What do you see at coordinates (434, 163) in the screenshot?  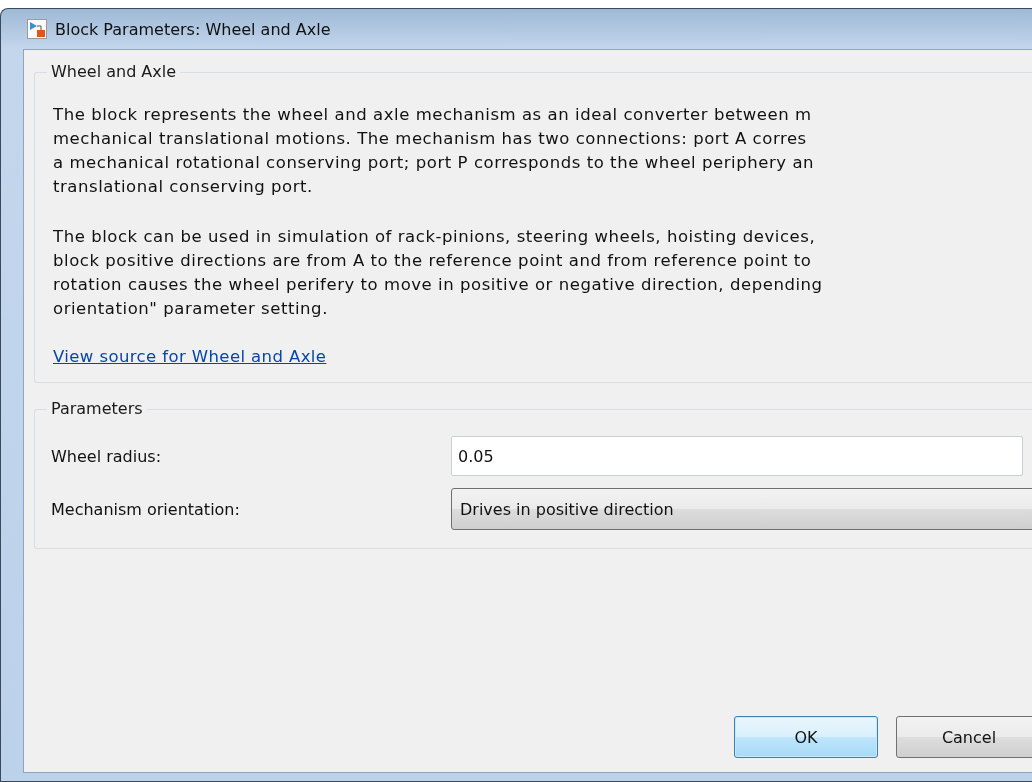 I see `description-text: a mechanical rotational conserving port; port P corresponds to the wheel periphery an` at bounding box center [434, 163].